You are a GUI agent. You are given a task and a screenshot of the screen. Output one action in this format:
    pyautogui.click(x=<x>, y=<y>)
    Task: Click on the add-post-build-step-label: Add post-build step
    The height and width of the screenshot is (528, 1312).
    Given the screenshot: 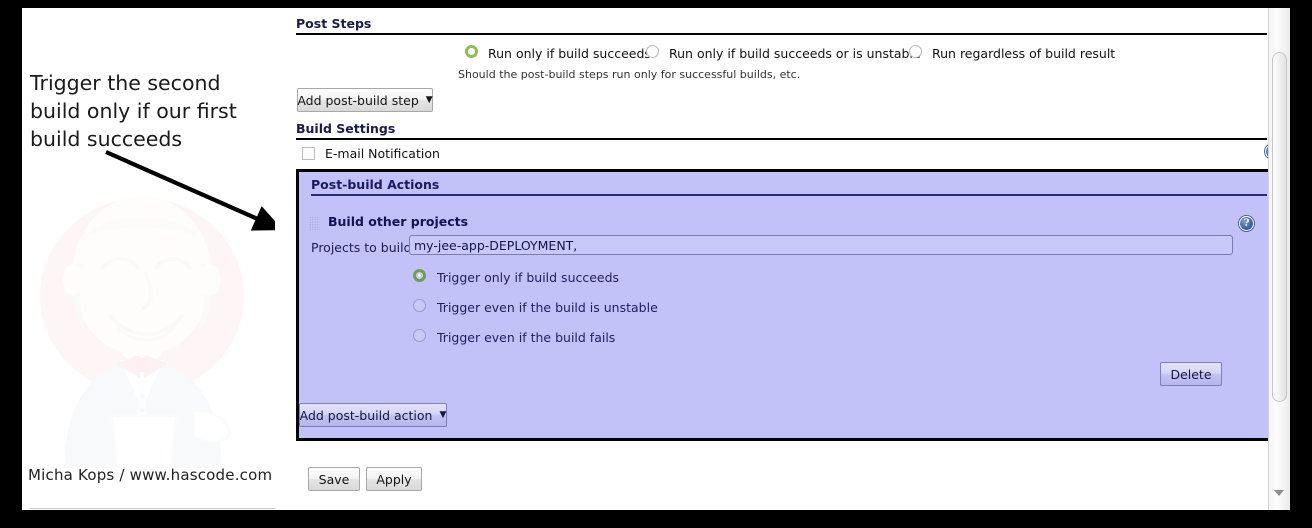 What is the action you would take?
    pyautogui.click(x=358, y=100)
    